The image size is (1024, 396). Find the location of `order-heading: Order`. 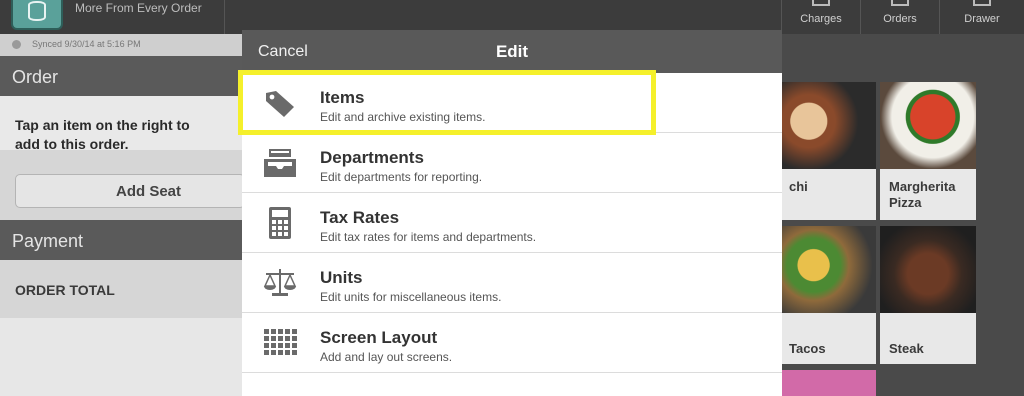

order-heading: Order is located at coordinates (121, 76).